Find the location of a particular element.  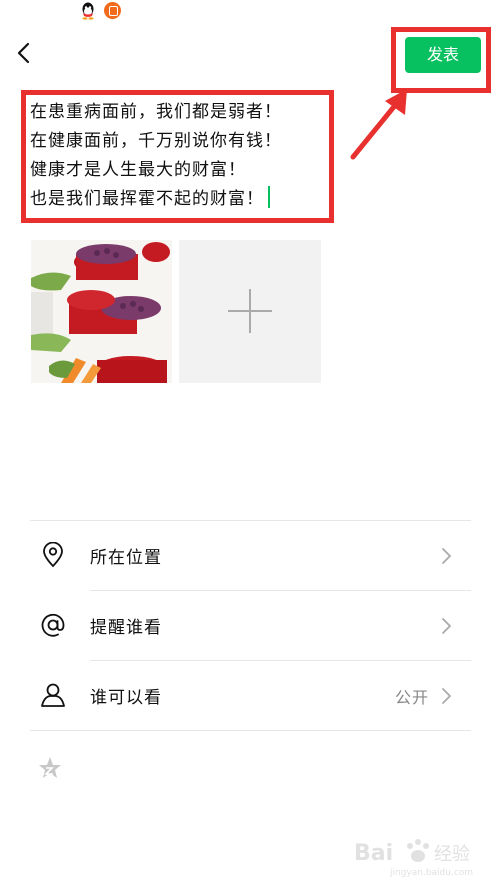

option-label: 提醒谁看 is located at coordinates (126, 628).